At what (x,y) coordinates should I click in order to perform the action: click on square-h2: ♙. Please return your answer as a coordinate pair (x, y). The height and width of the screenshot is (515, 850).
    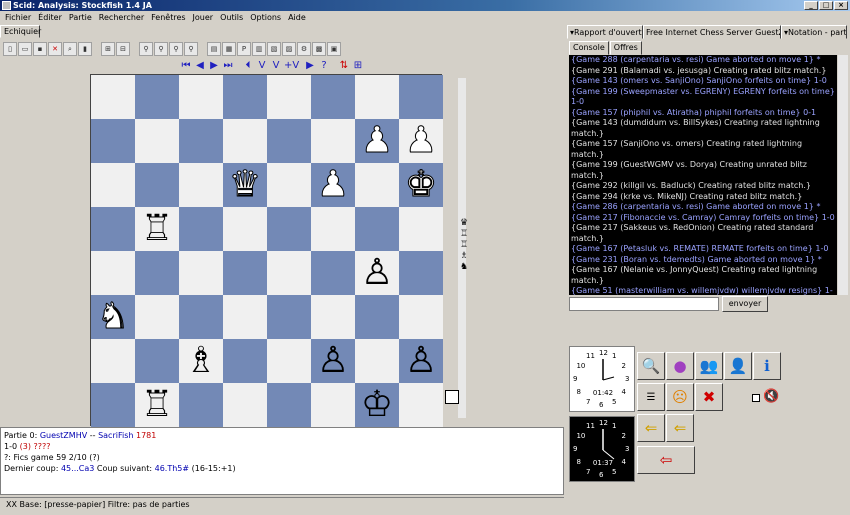
    Looking at the image, I should click on (421, 361).